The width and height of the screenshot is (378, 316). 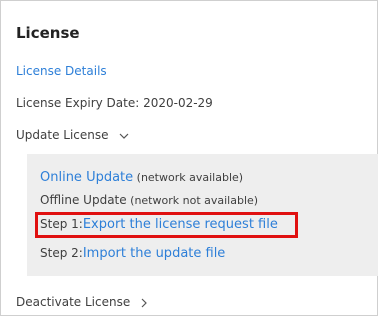 I want to click on license-details-link: License Details, so click(x=61, y=71).